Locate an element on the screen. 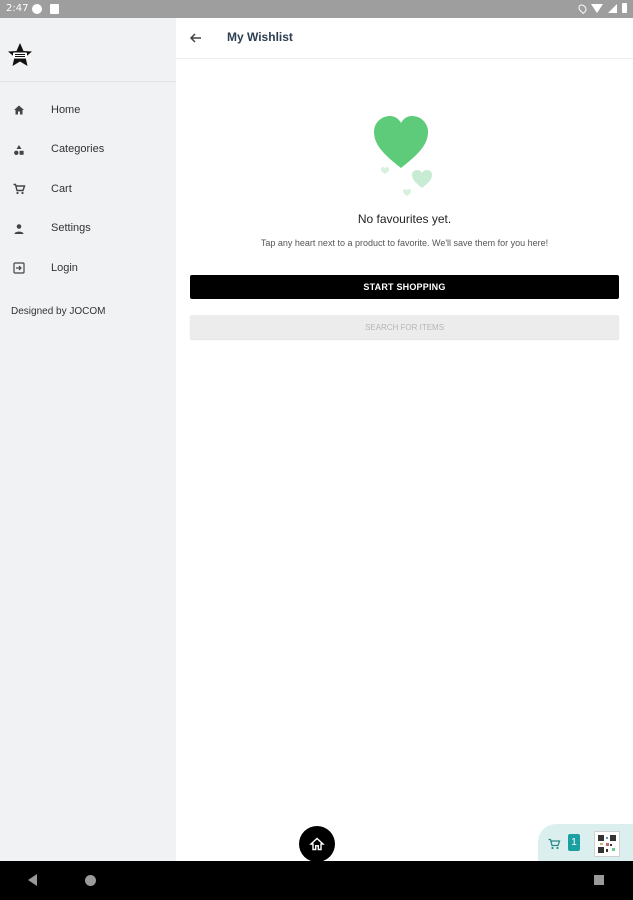 This screenshot has height=900, width=633. hearts-illustration is located at coordinates (401, 155).